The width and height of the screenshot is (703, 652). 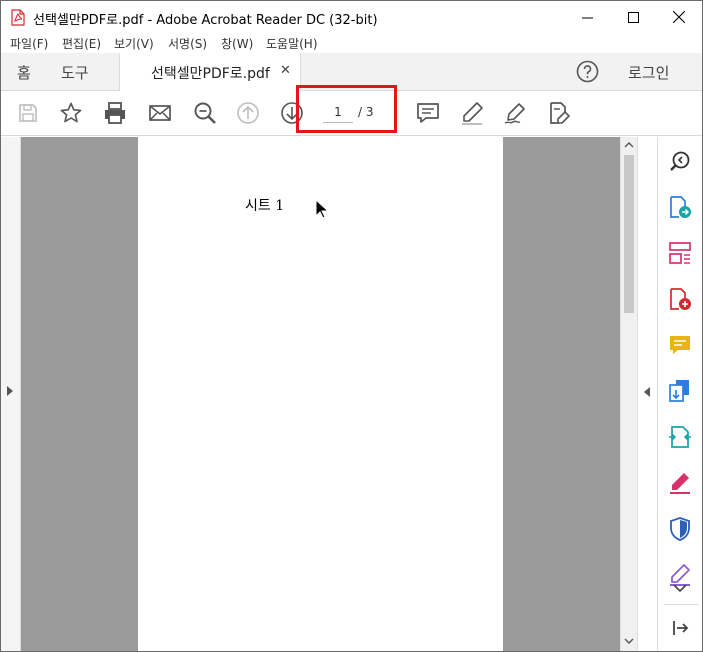 I want to click on print-button, so click(x=115, y=113).